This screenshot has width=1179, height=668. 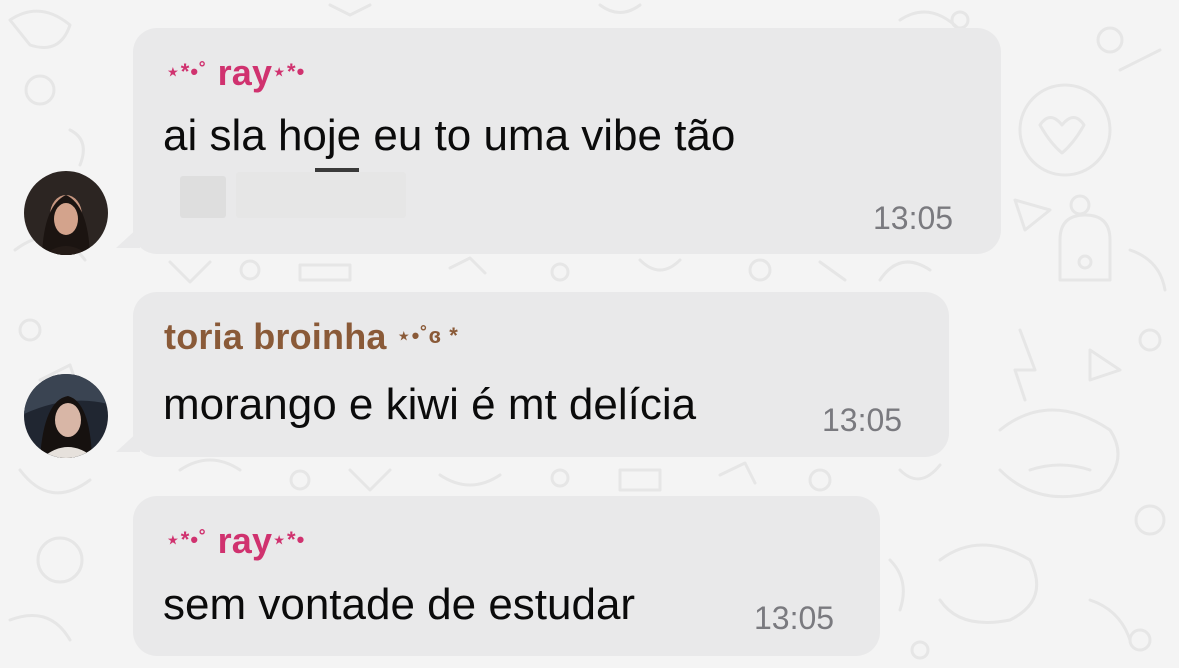 I want to click on message-text: morango e kiwi é mt delícia, so click(x=430, y=404).